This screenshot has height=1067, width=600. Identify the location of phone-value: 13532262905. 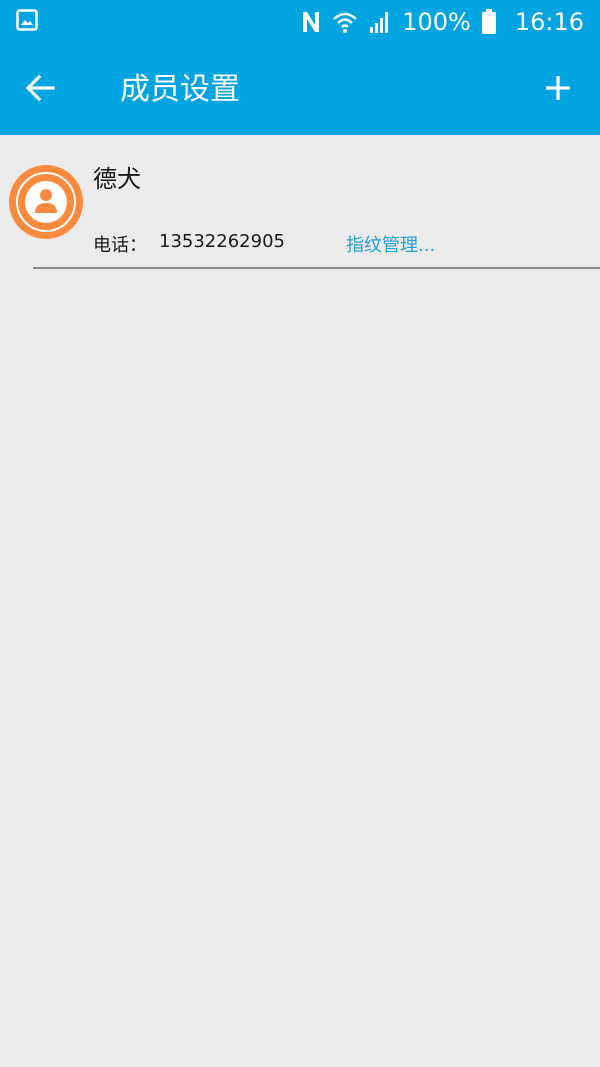
(222, 241).